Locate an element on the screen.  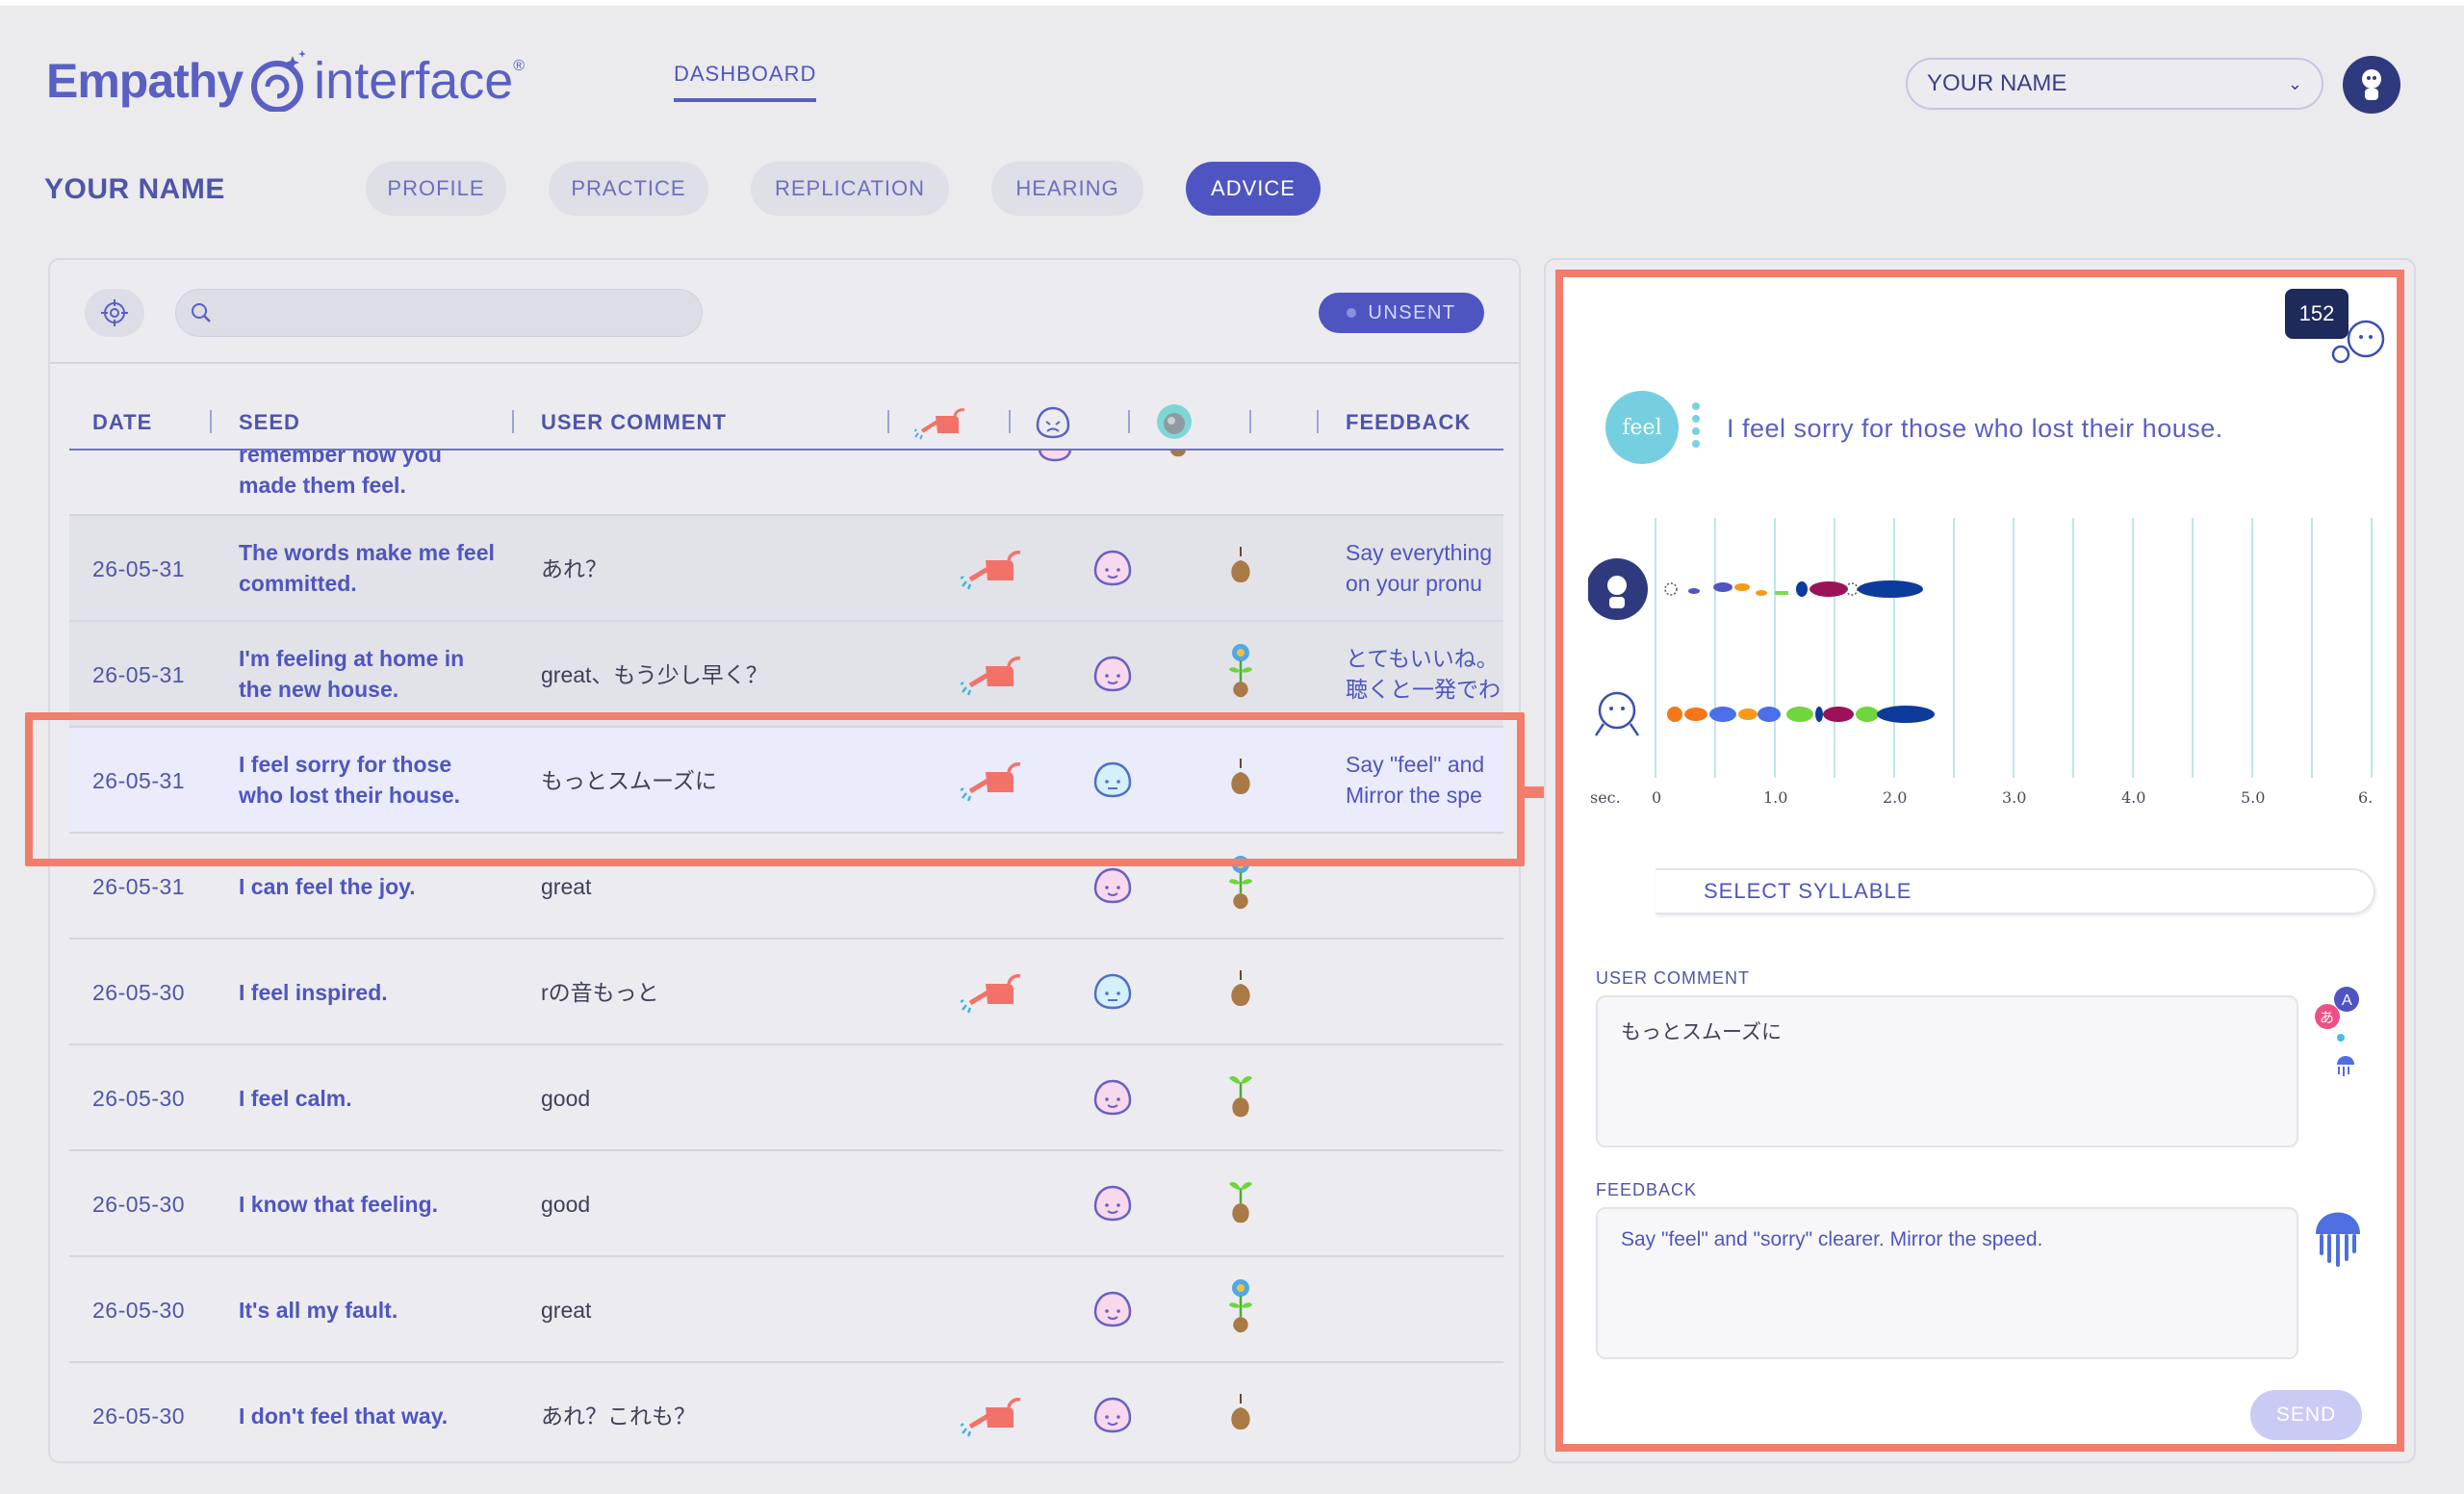
row-date: 26-05-31 is located at coordinates (139, 887).